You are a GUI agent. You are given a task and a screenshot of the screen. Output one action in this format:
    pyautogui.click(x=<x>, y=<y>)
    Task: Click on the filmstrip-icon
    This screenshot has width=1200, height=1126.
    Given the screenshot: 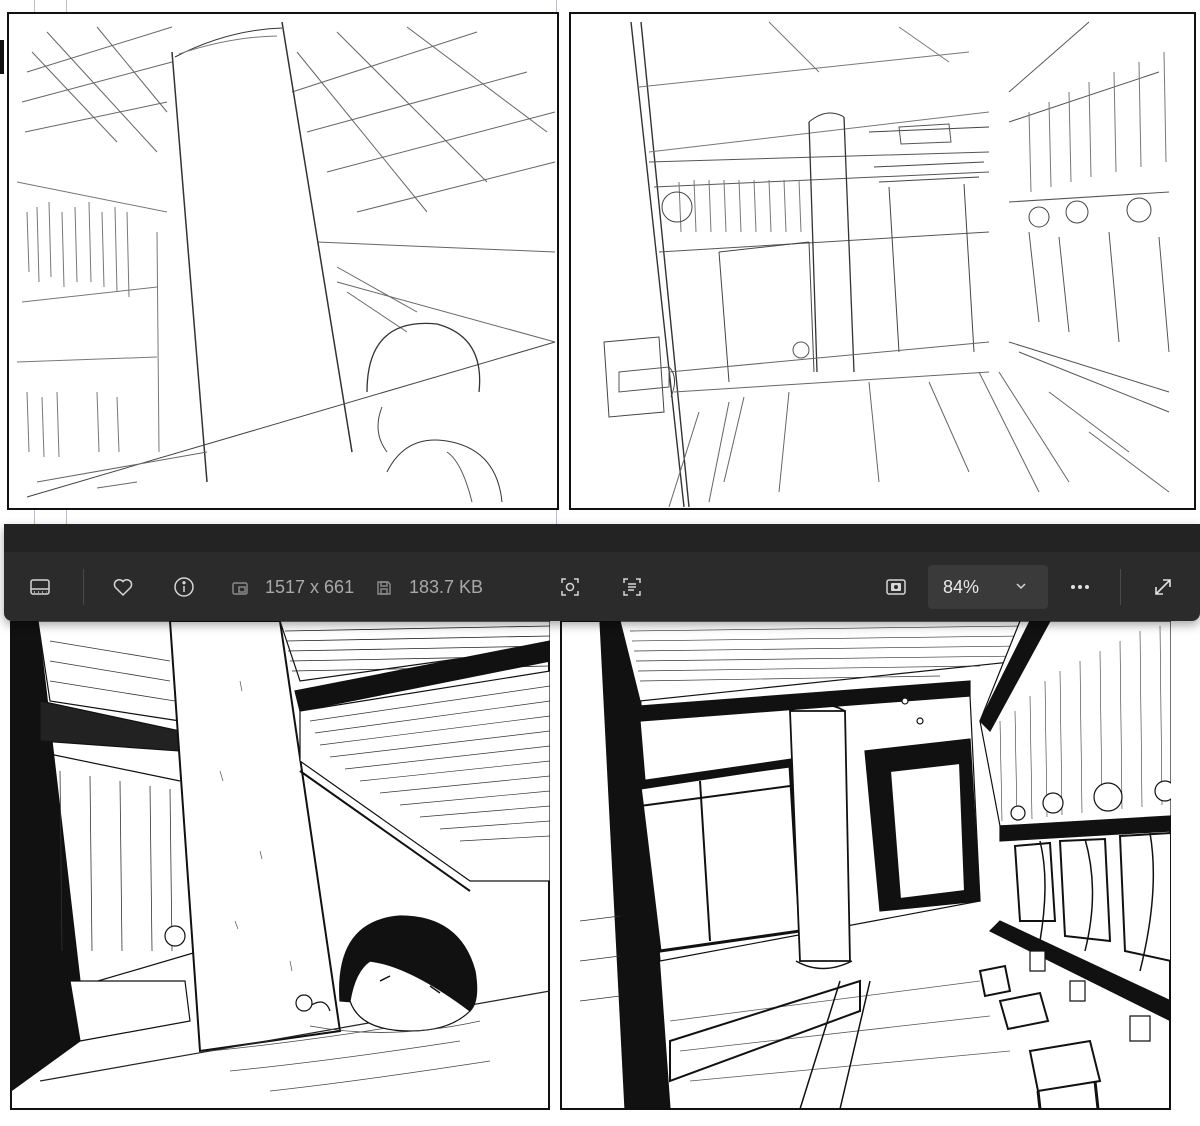 What is the action you would take?
    pyautogui.click(x=40, y=587)
    